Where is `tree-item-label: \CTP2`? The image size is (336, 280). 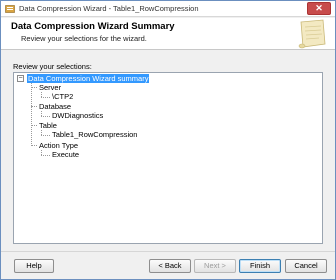
tree-item-label: \CTP2 is located at coordinates (63, 96).